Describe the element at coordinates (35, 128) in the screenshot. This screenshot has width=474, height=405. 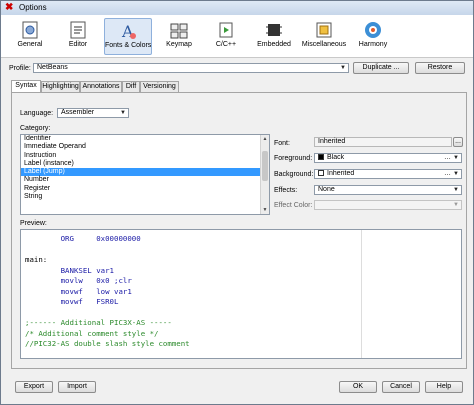
I see `category-label: Category:` at that location.